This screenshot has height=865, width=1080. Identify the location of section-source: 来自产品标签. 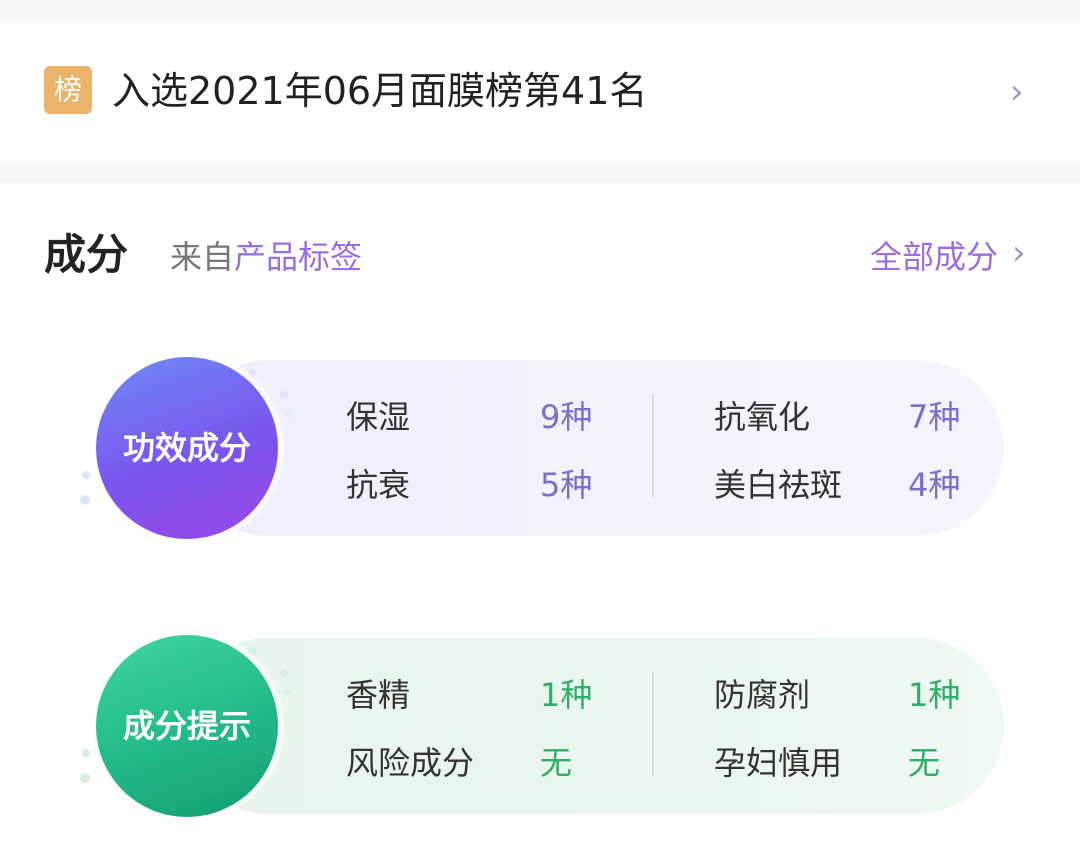
(266, 257).